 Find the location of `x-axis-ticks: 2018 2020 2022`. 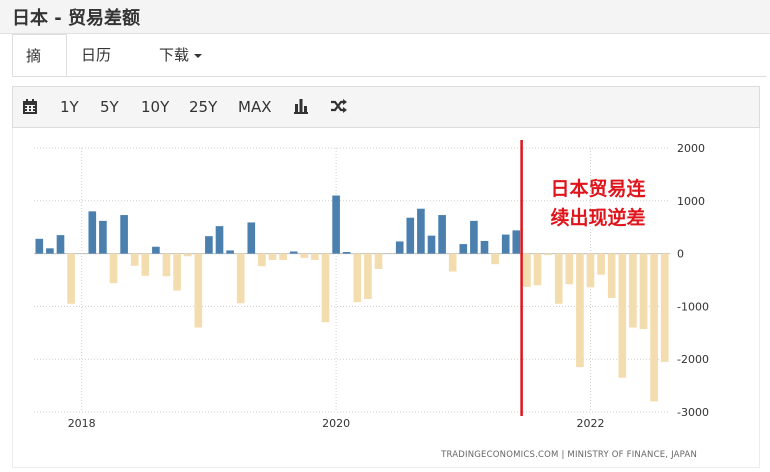

x-axis-ticks: 2018 2020 2022 is located at coordinates (336, 423).